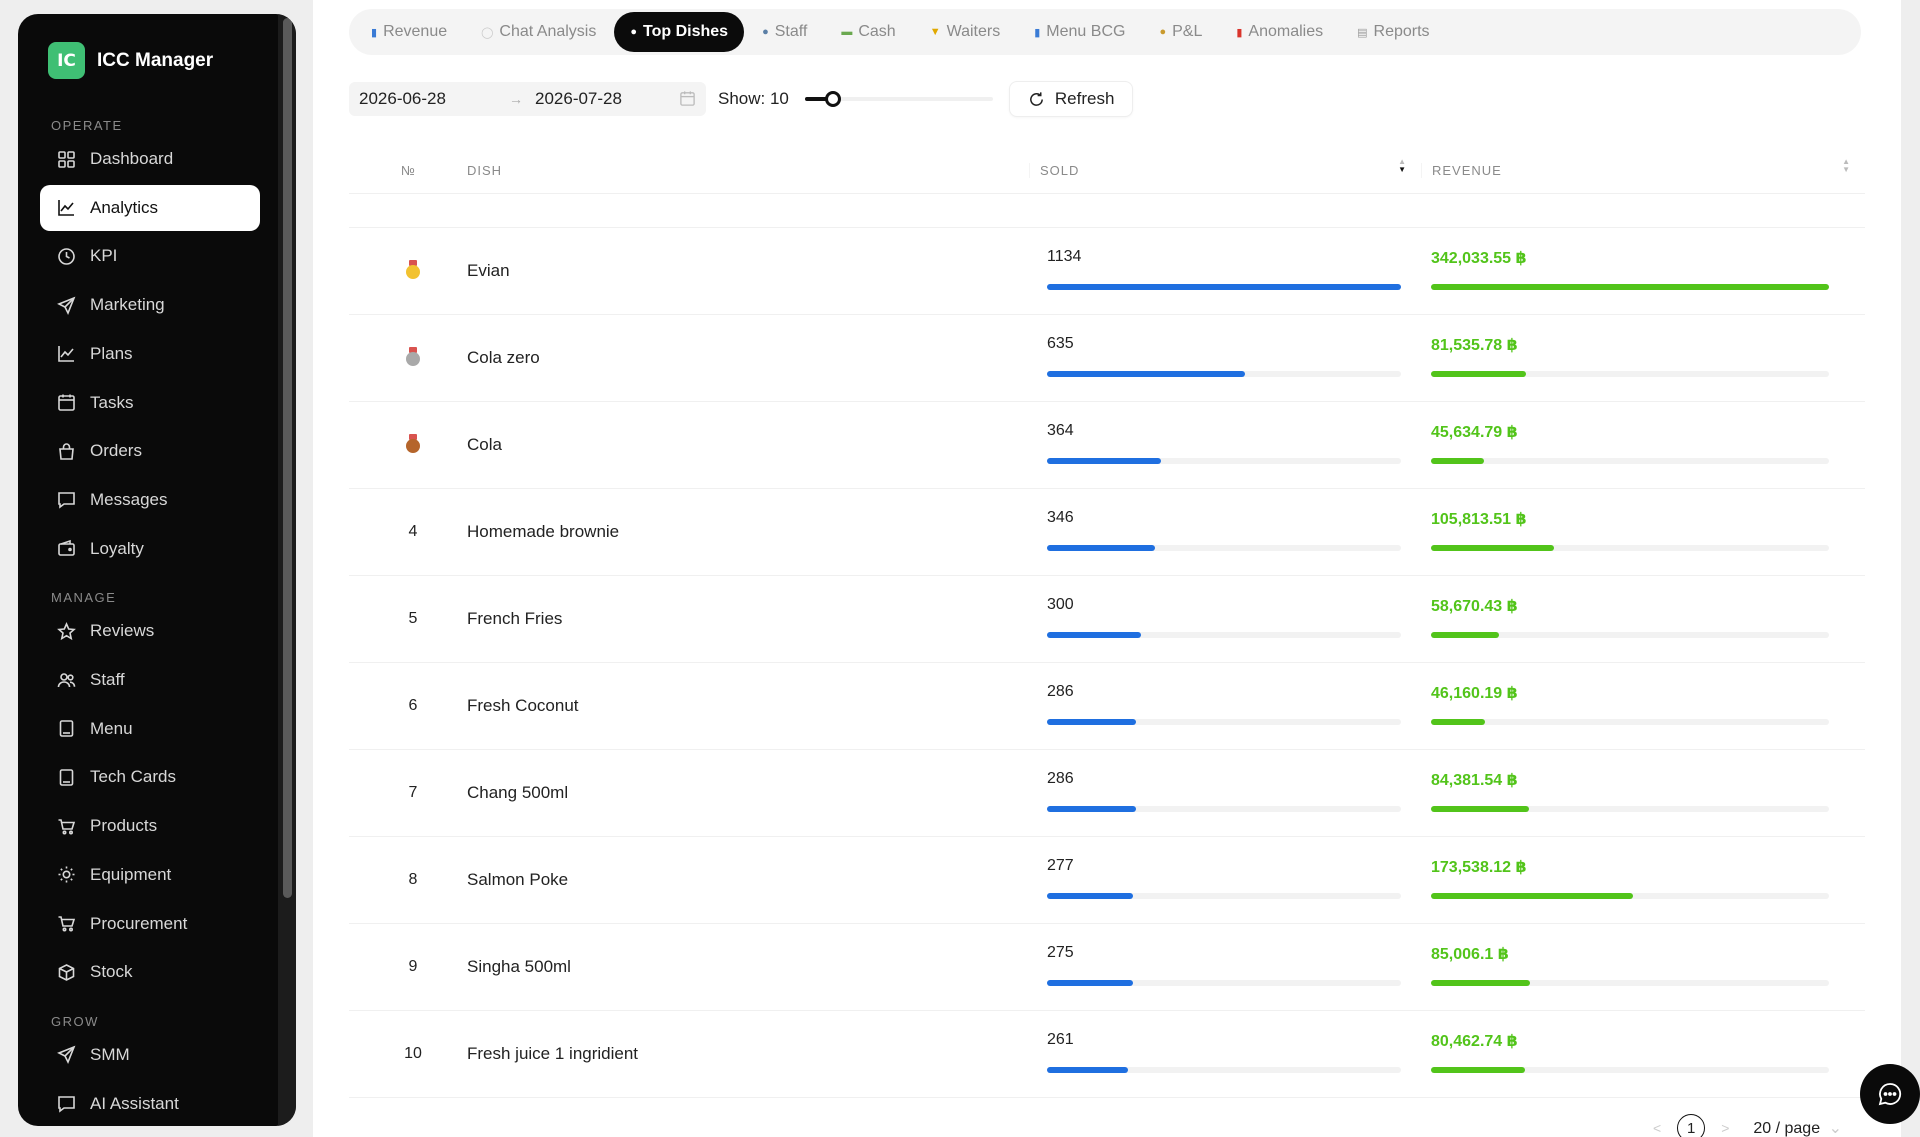 This screenshot has height=1137, width=1920. I want to click on sidebar-item-marketing: Marketing, so click(150, 305).